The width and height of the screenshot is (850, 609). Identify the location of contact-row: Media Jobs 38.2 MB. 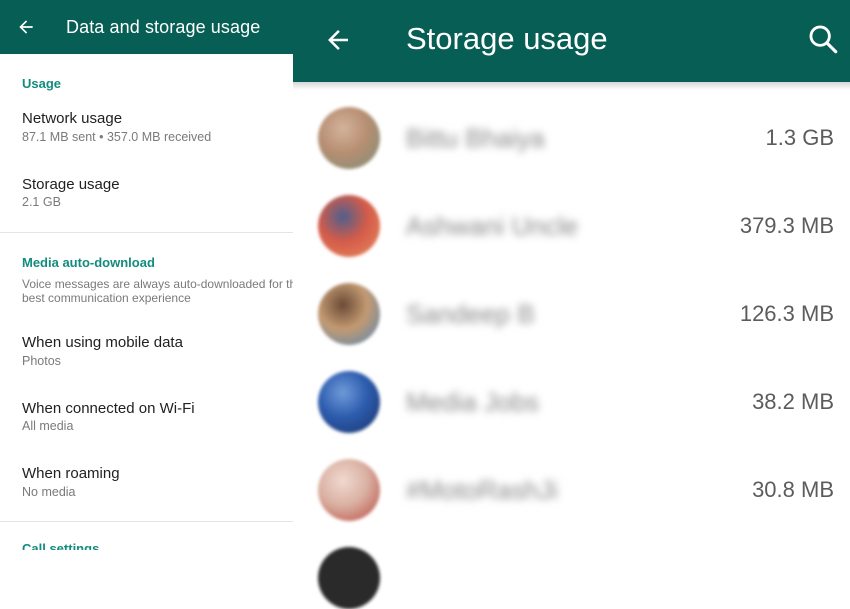
(571, 415).